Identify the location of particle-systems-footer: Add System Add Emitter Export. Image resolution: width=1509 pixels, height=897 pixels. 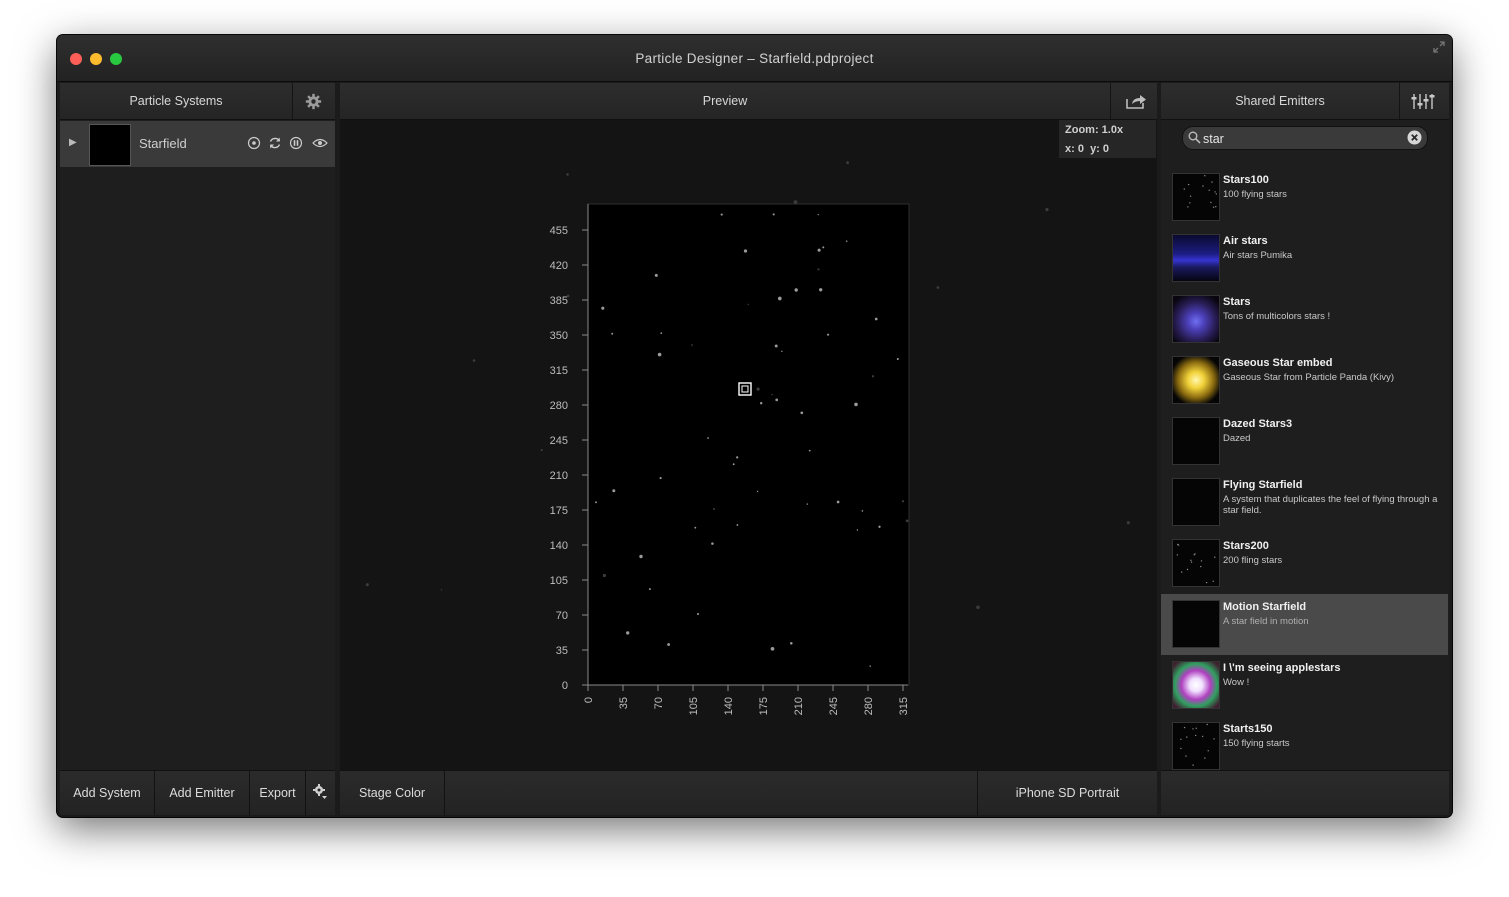
(197, 792).